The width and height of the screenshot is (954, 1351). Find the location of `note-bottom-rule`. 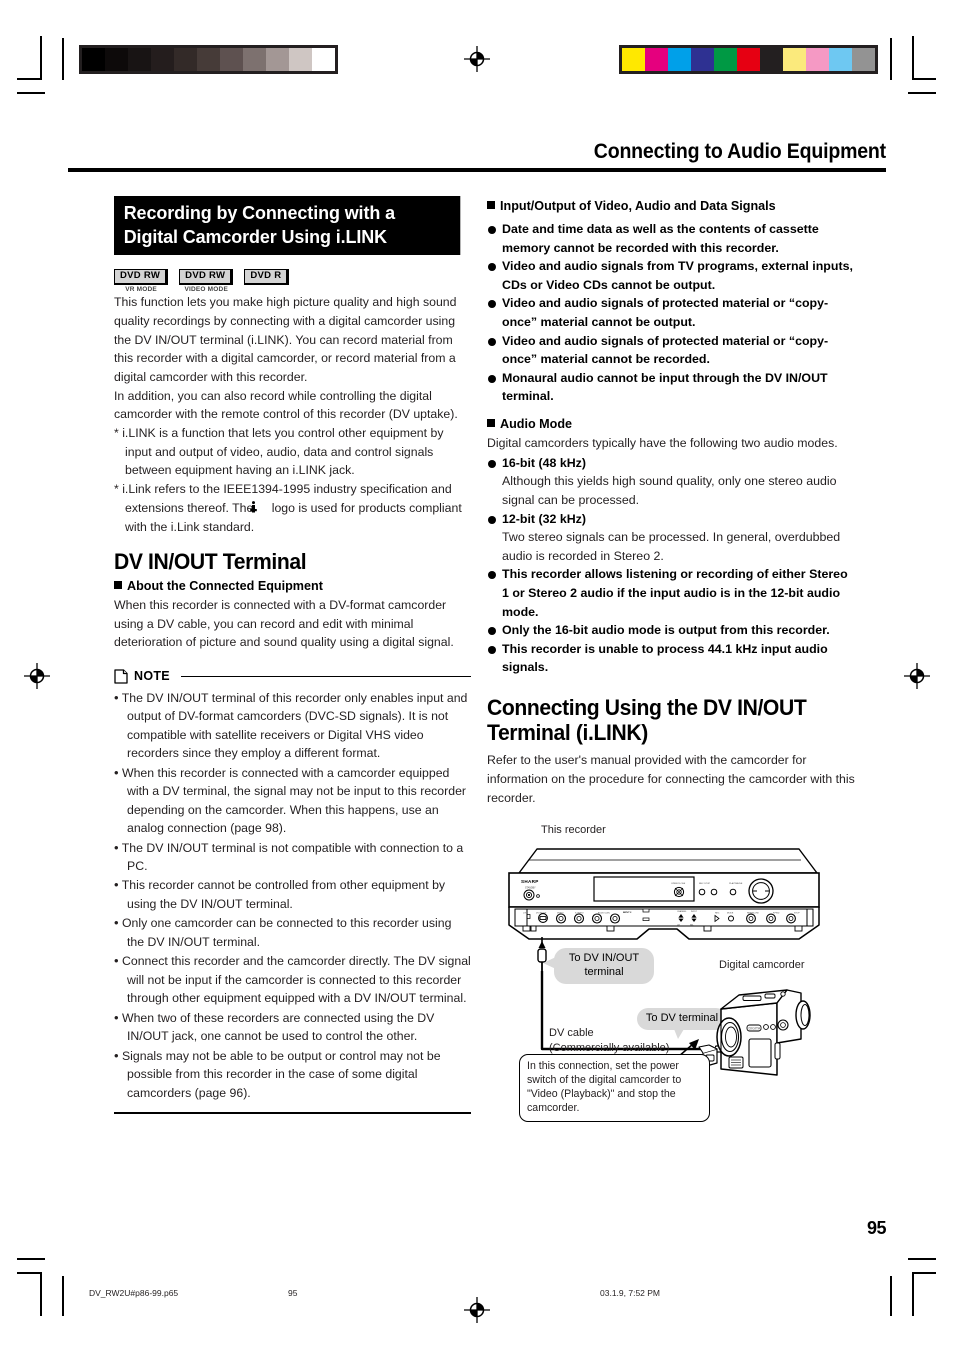

note-bottom-rule is located at coordinates (292, 1113).